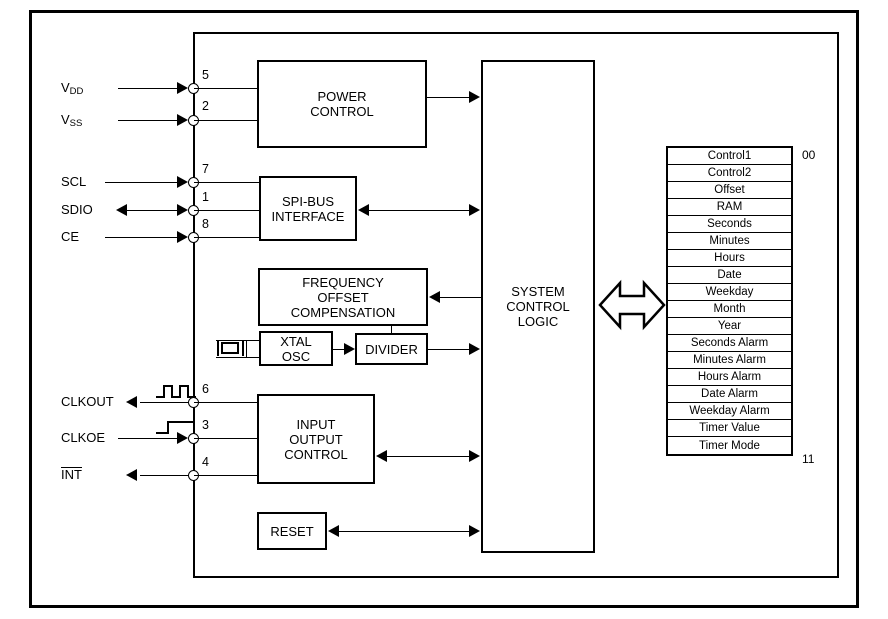 The height and width of the screenshot is (619, 888). I want to click on register-end-address: 11, so click(808, 459).